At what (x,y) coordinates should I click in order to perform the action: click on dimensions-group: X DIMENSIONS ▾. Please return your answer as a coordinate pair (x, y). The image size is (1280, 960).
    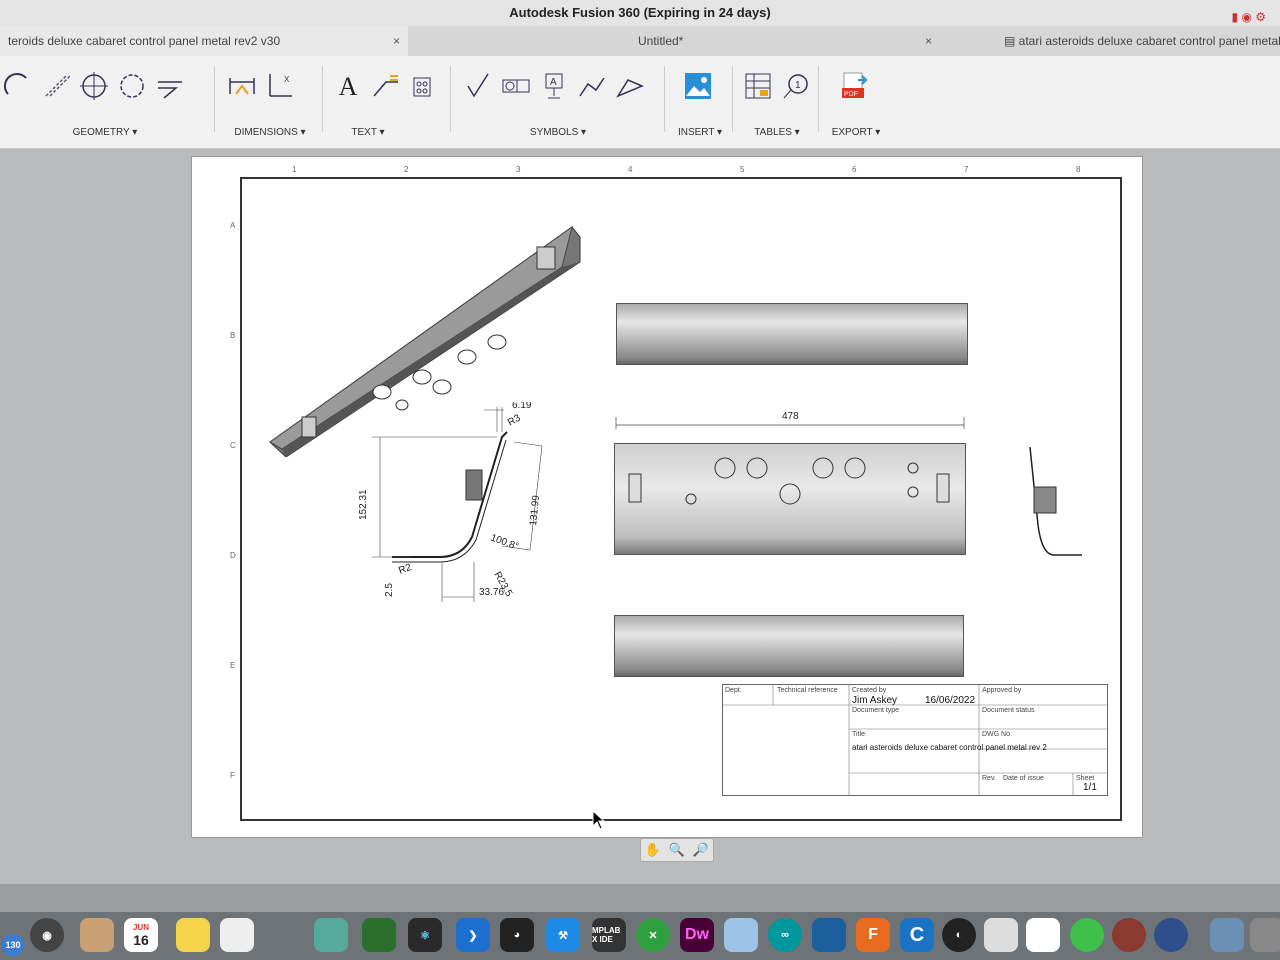
    Looking at the image, I should click on (270, 102).